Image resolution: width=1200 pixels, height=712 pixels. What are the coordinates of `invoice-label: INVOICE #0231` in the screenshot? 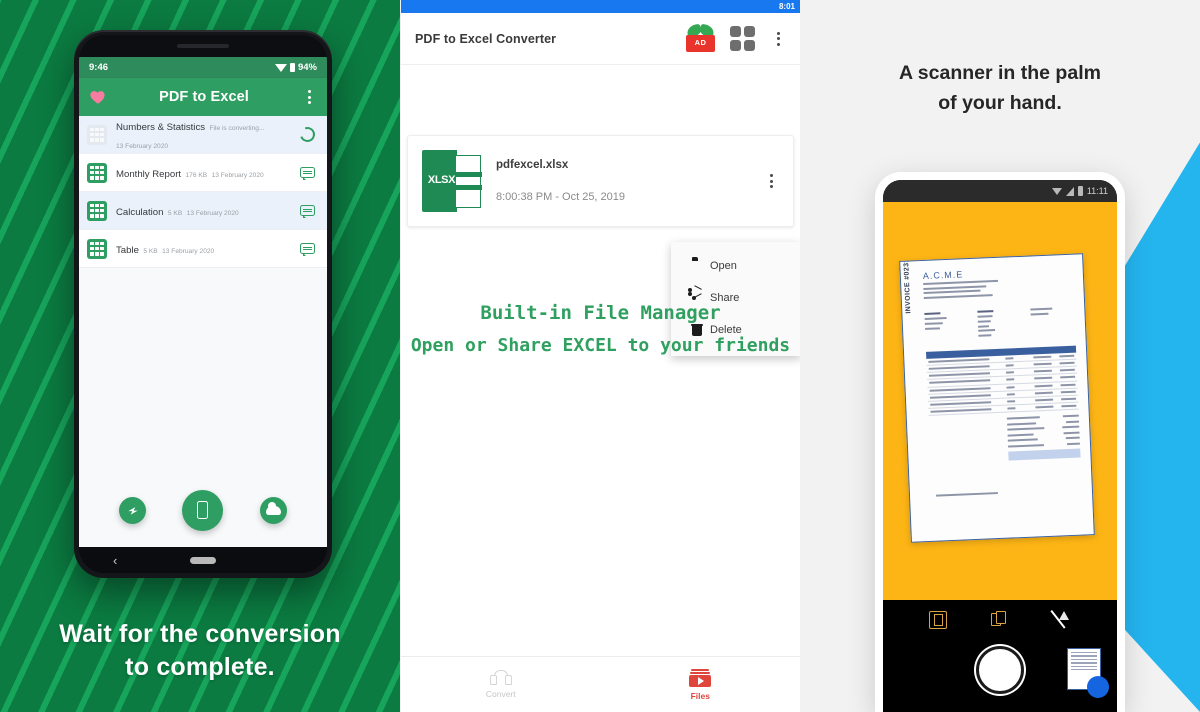 It's located at (908, 286).